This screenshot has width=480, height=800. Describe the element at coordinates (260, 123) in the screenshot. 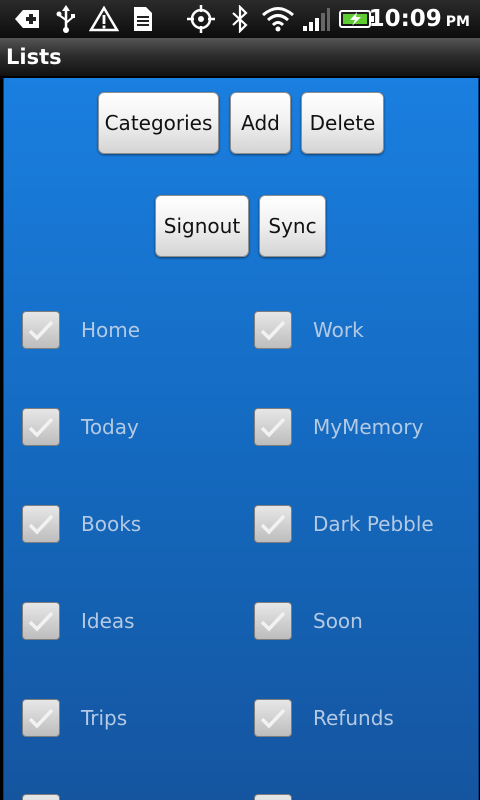

I see `add-button: Add` at that location.